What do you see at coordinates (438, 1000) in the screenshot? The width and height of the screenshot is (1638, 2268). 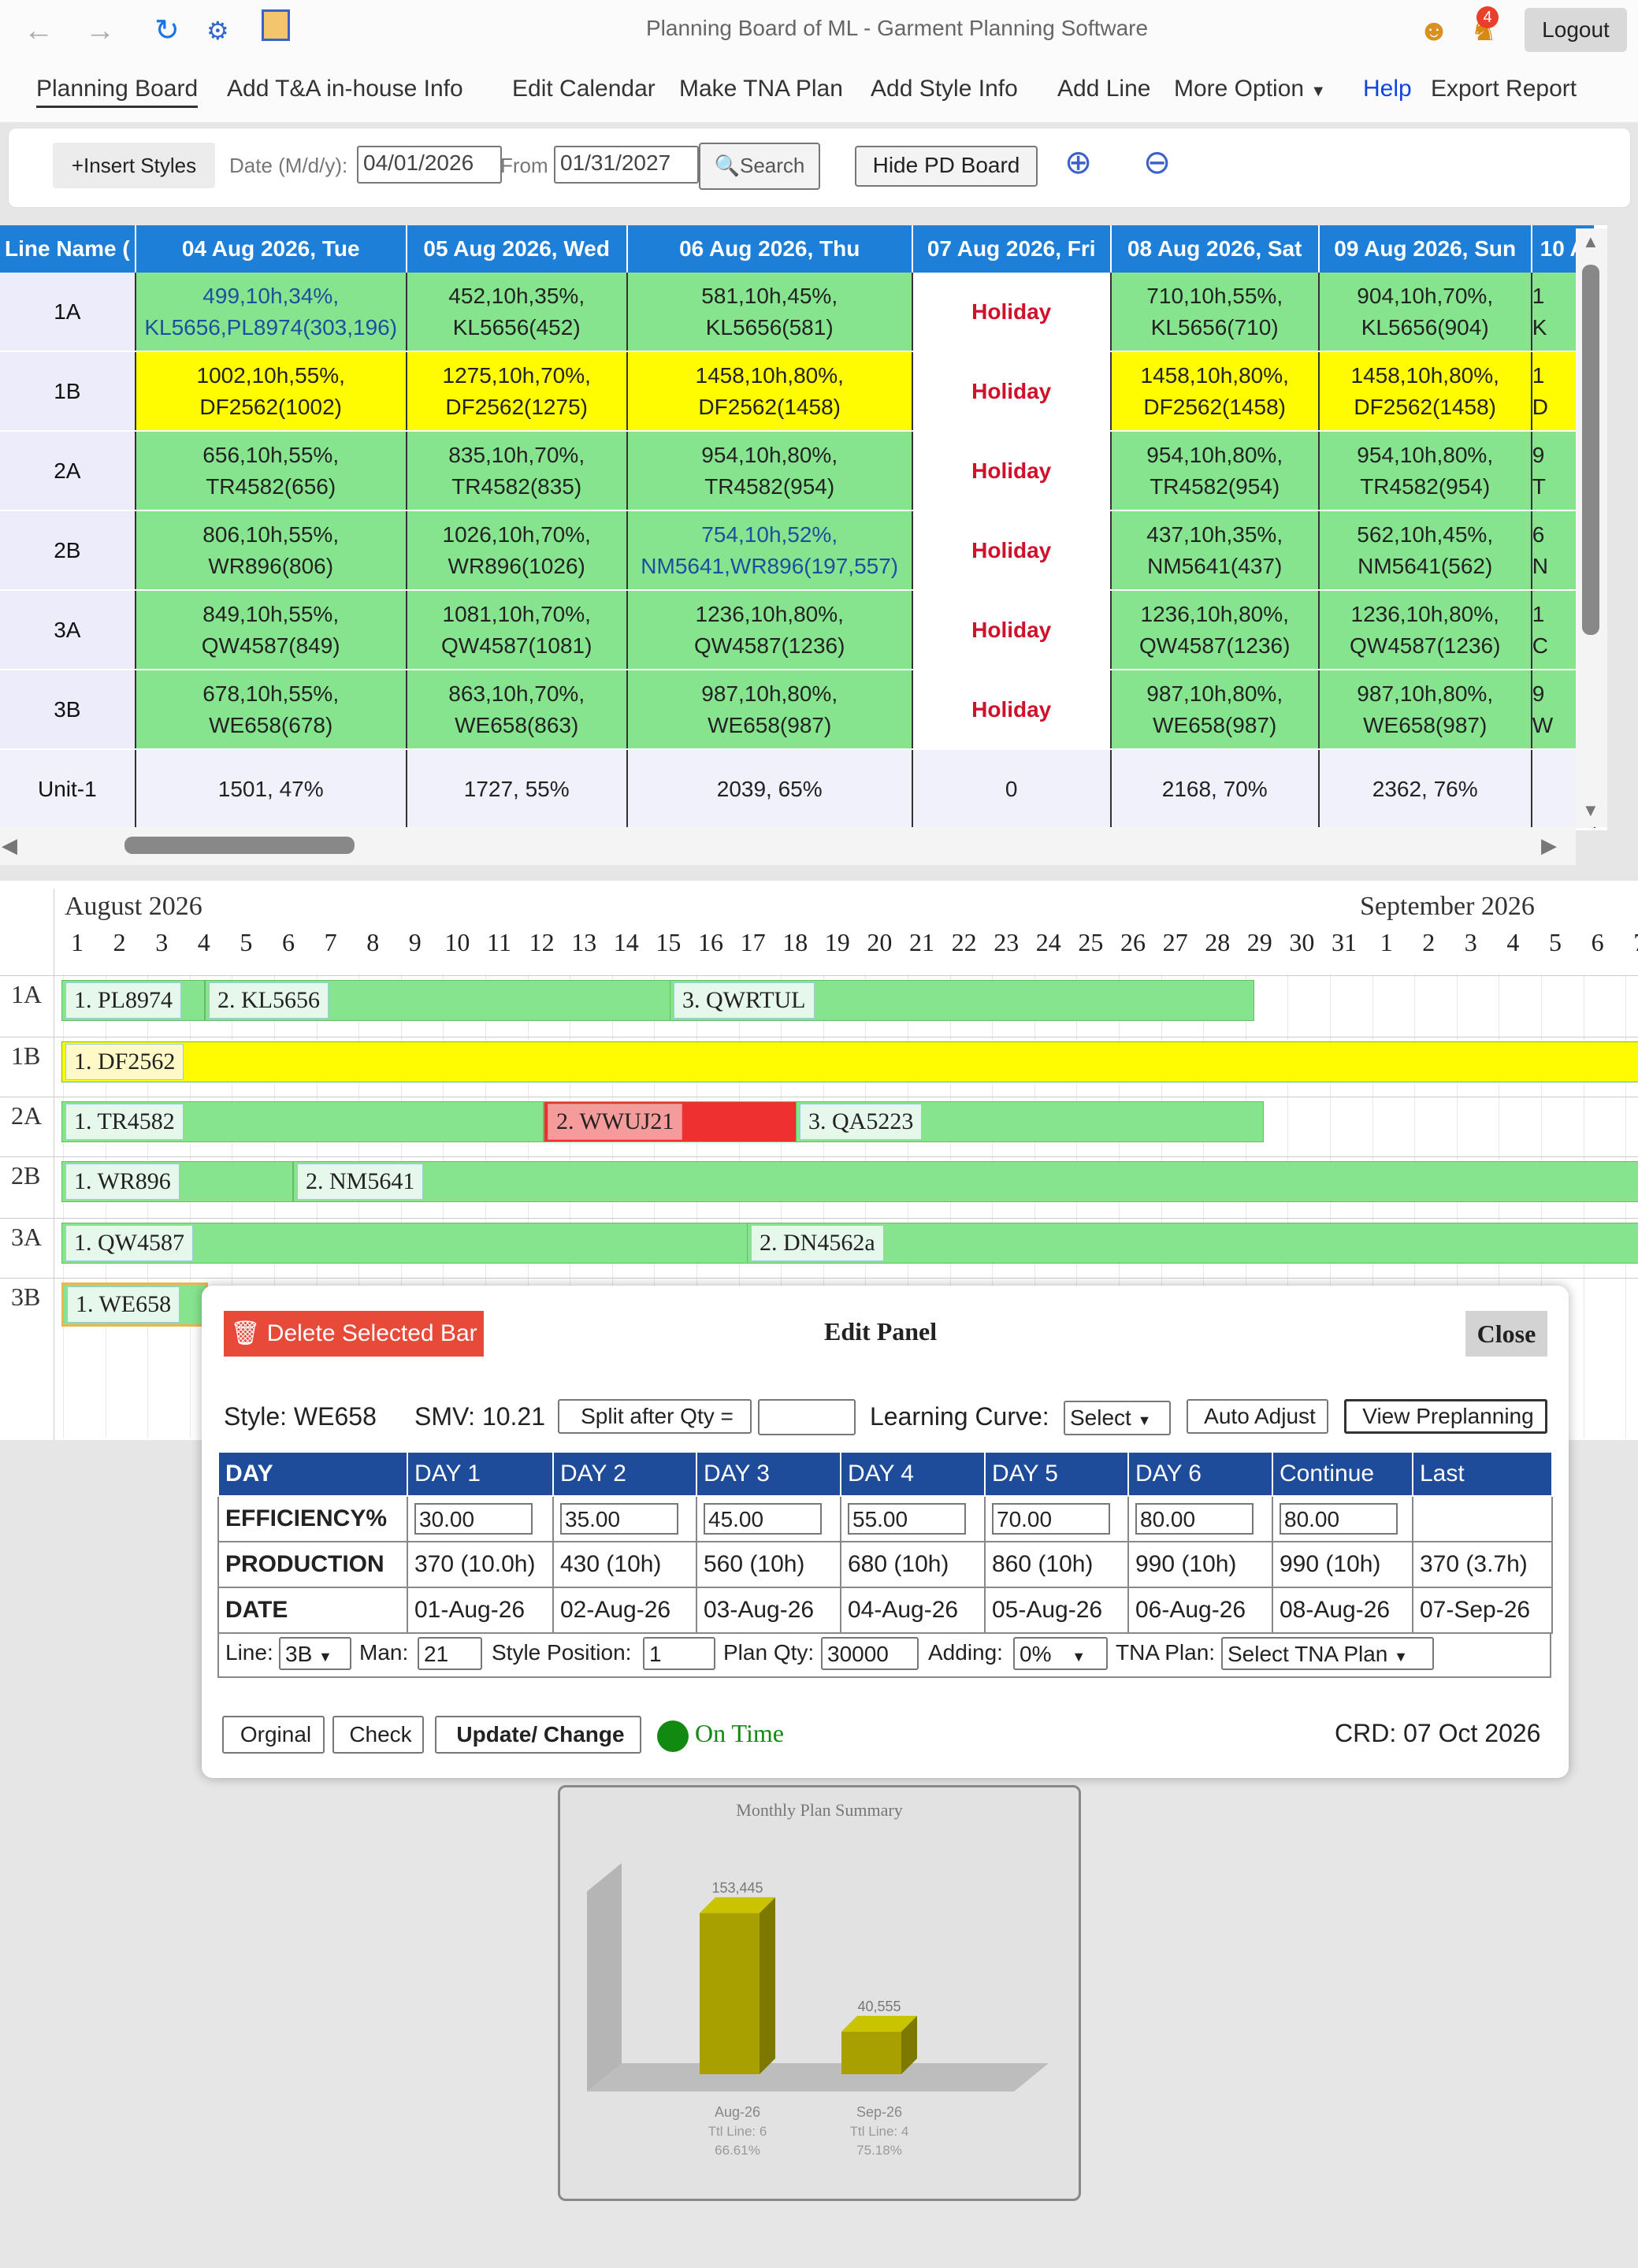 I see `gantt-bar: 2. KL5656` at bounding box center [438, 1000].